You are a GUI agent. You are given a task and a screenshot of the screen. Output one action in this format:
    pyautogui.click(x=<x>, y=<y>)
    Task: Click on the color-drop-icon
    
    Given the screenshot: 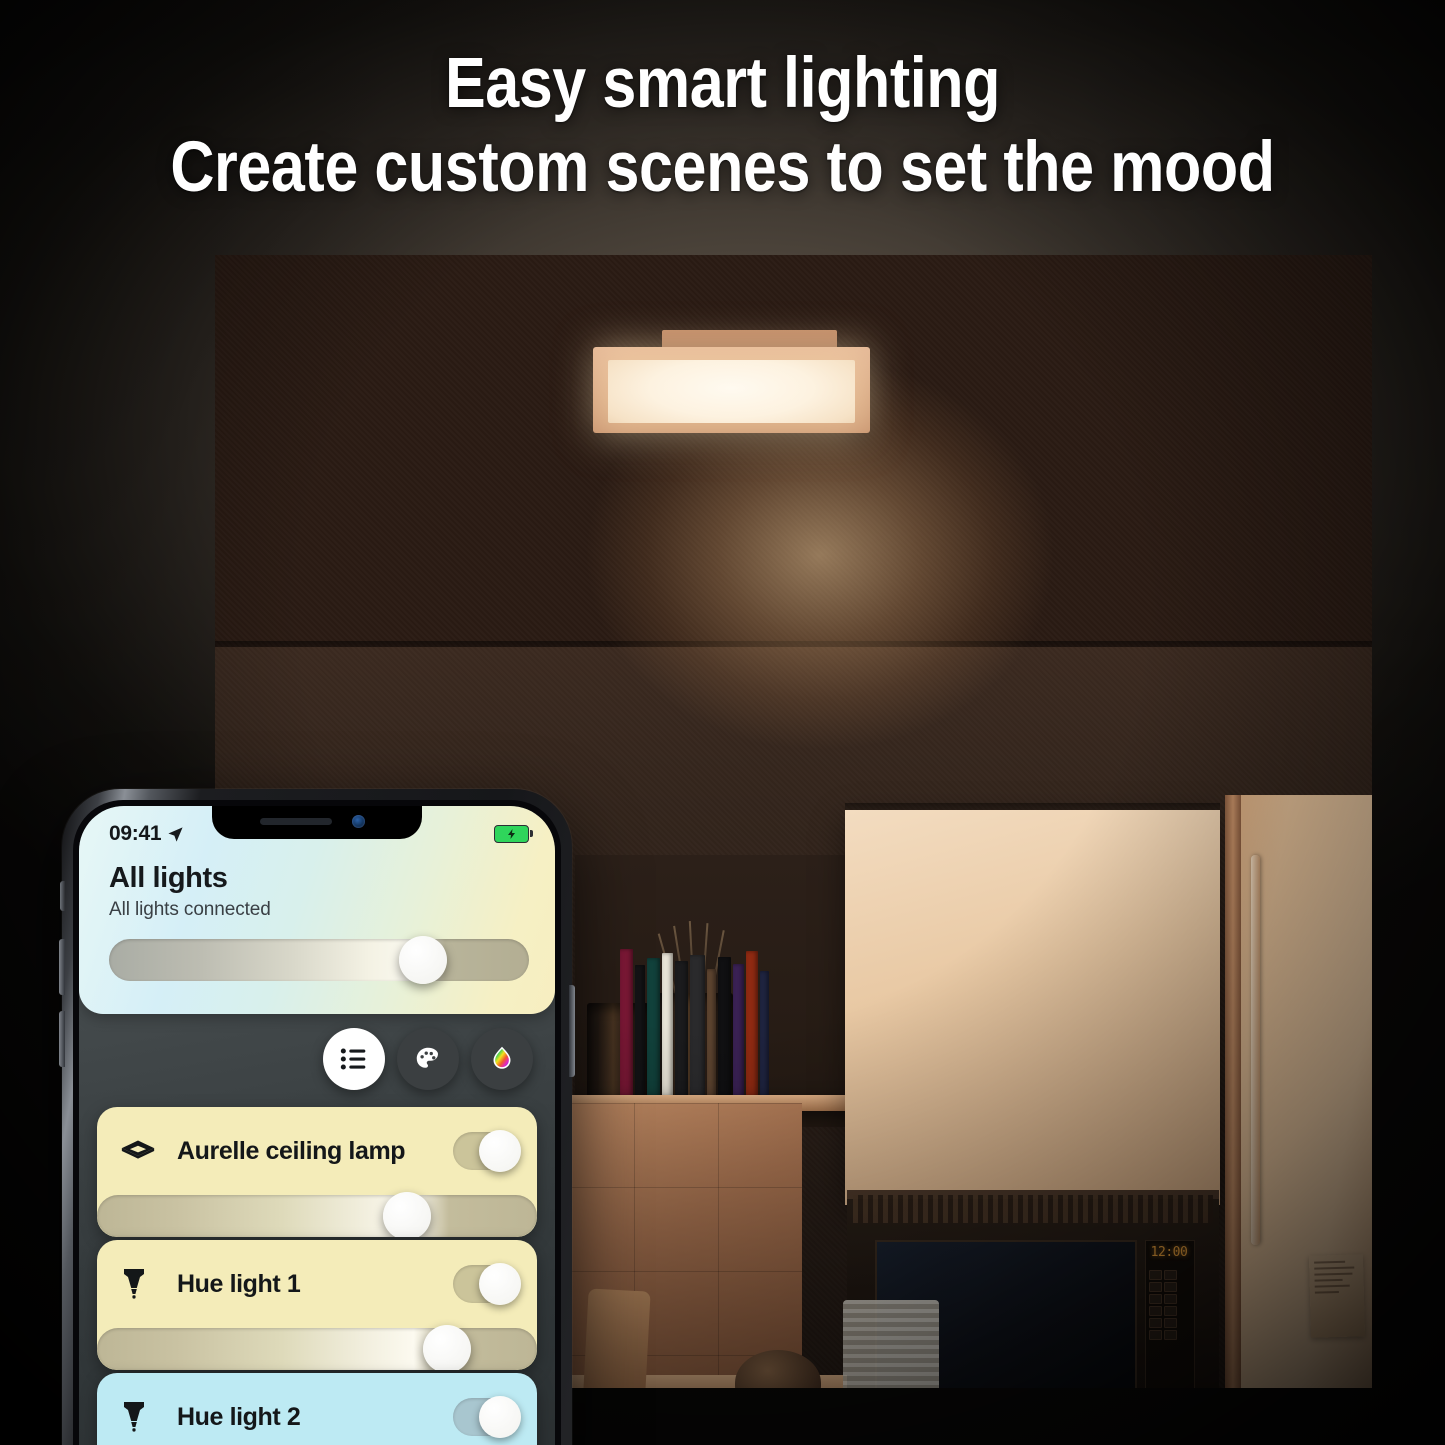 What is the action you would take?
    pyautogui.click(x=502, y=1059)
    